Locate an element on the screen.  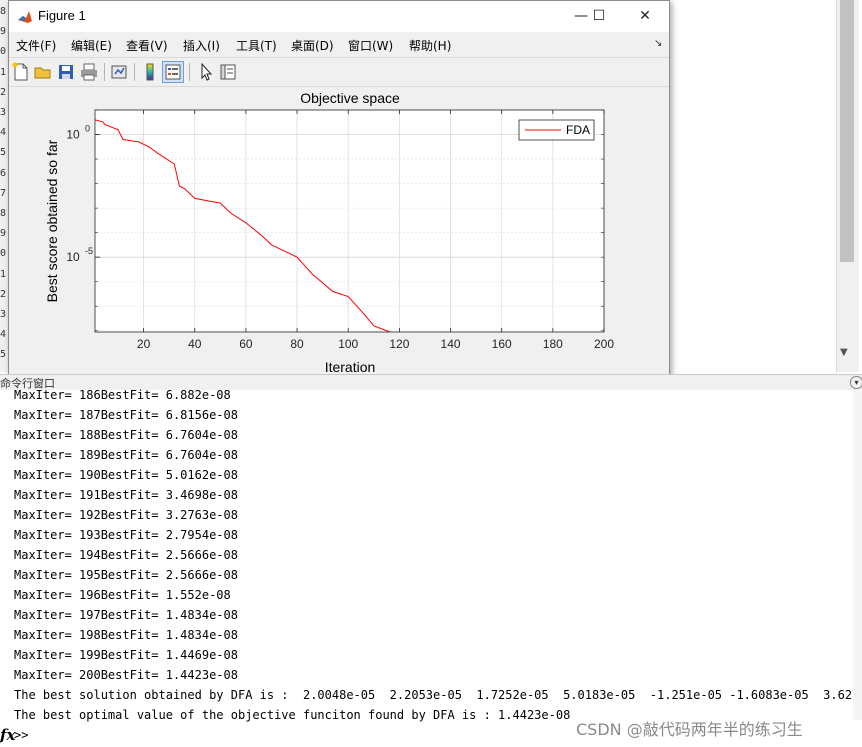
x-tick-label: 80 is located at coordinates (297, 344).